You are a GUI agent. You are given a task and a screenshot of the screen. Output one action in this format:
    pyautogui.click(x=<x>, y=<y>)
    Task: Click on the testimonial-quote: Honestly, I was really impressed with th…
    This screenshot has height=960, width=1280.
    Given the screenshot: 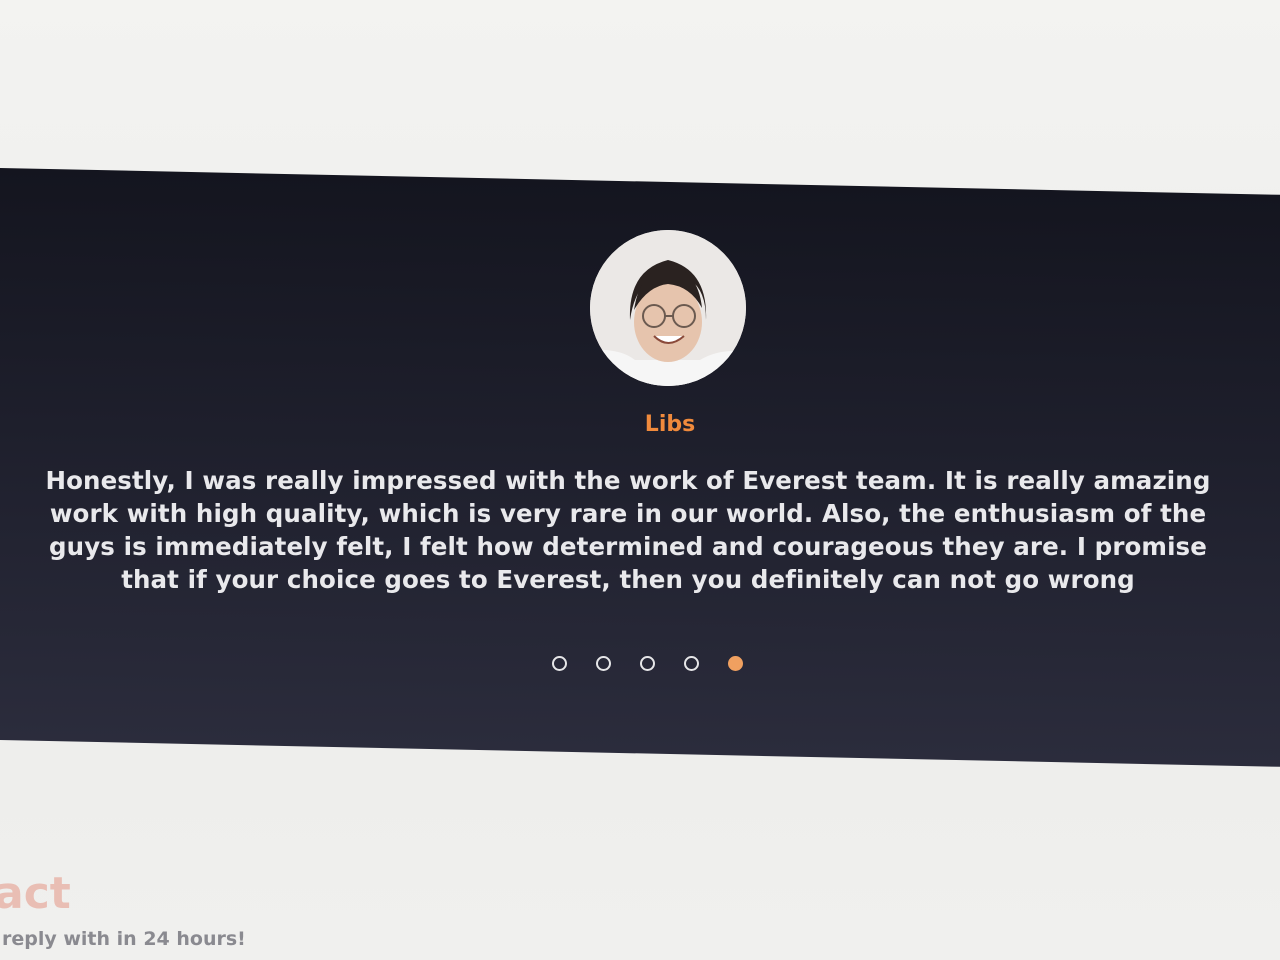 What is the action you would take?
    pyautogui.click(x=628, y=530)
    